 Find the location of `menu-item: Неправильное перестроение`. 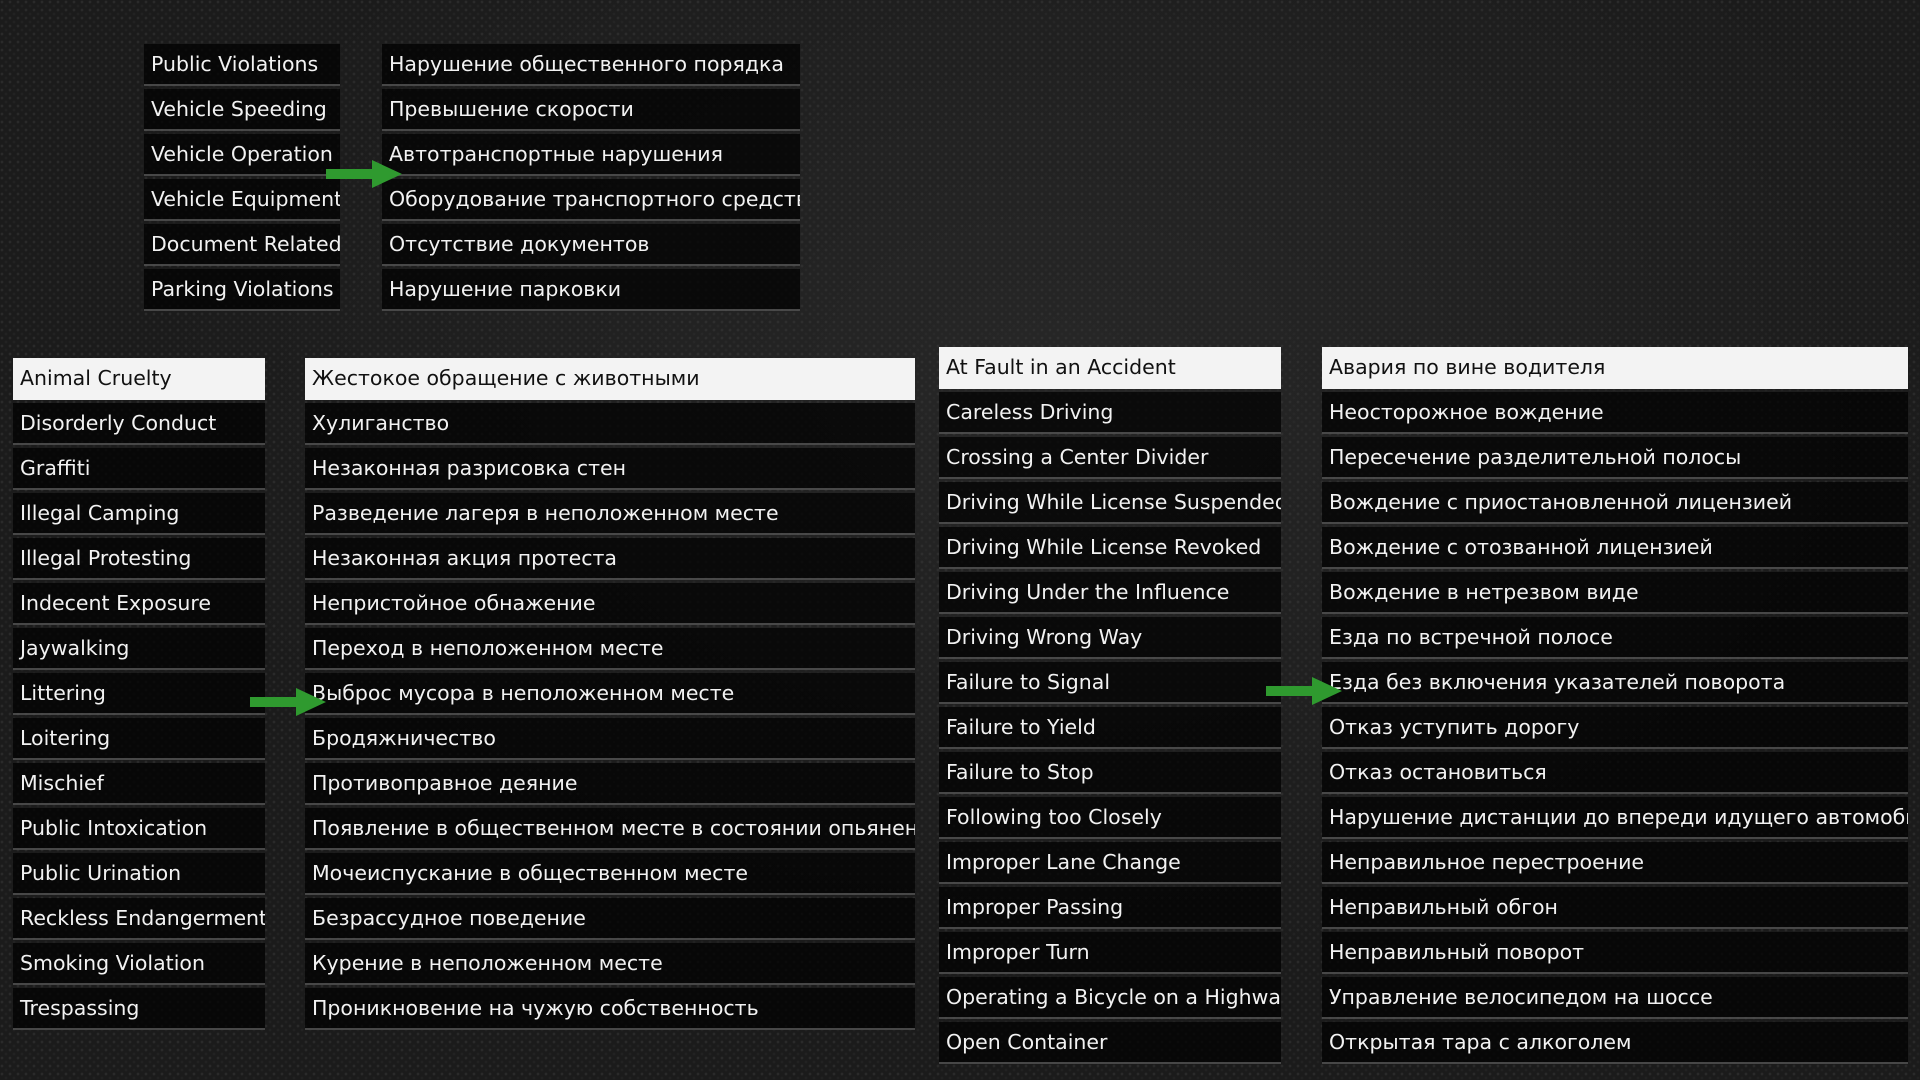

menu-item: Неправильное перестроение is located at coordinates (1615, 863).